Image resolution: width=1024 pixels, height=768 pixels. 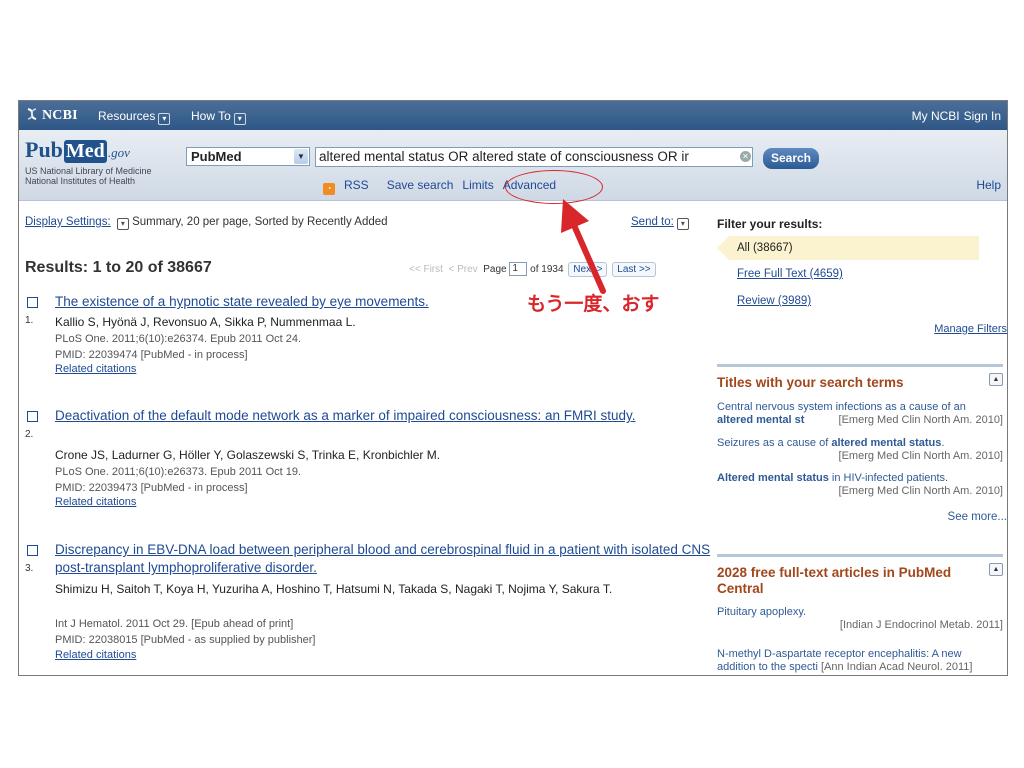 What do you see at coordinates (774, 301) in the screenshot?
I see `filter-review: Review (3989)` at bounding box center [774, 301].